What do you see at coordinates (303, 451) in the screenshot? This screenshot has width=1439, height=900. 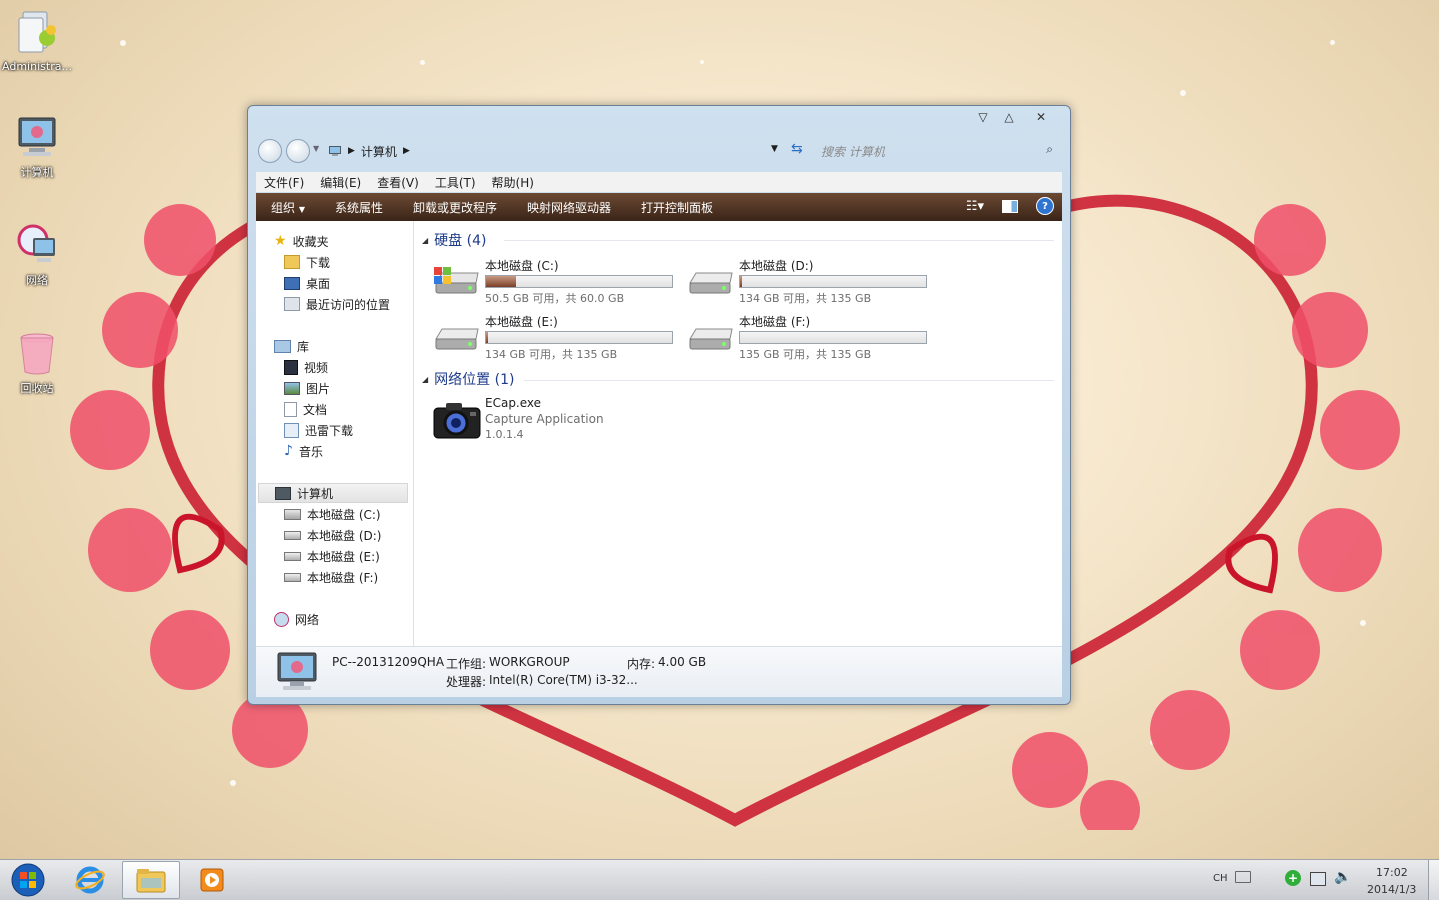 I see `nav-music: ♪ 音乐` at bounding box center [303, 451].